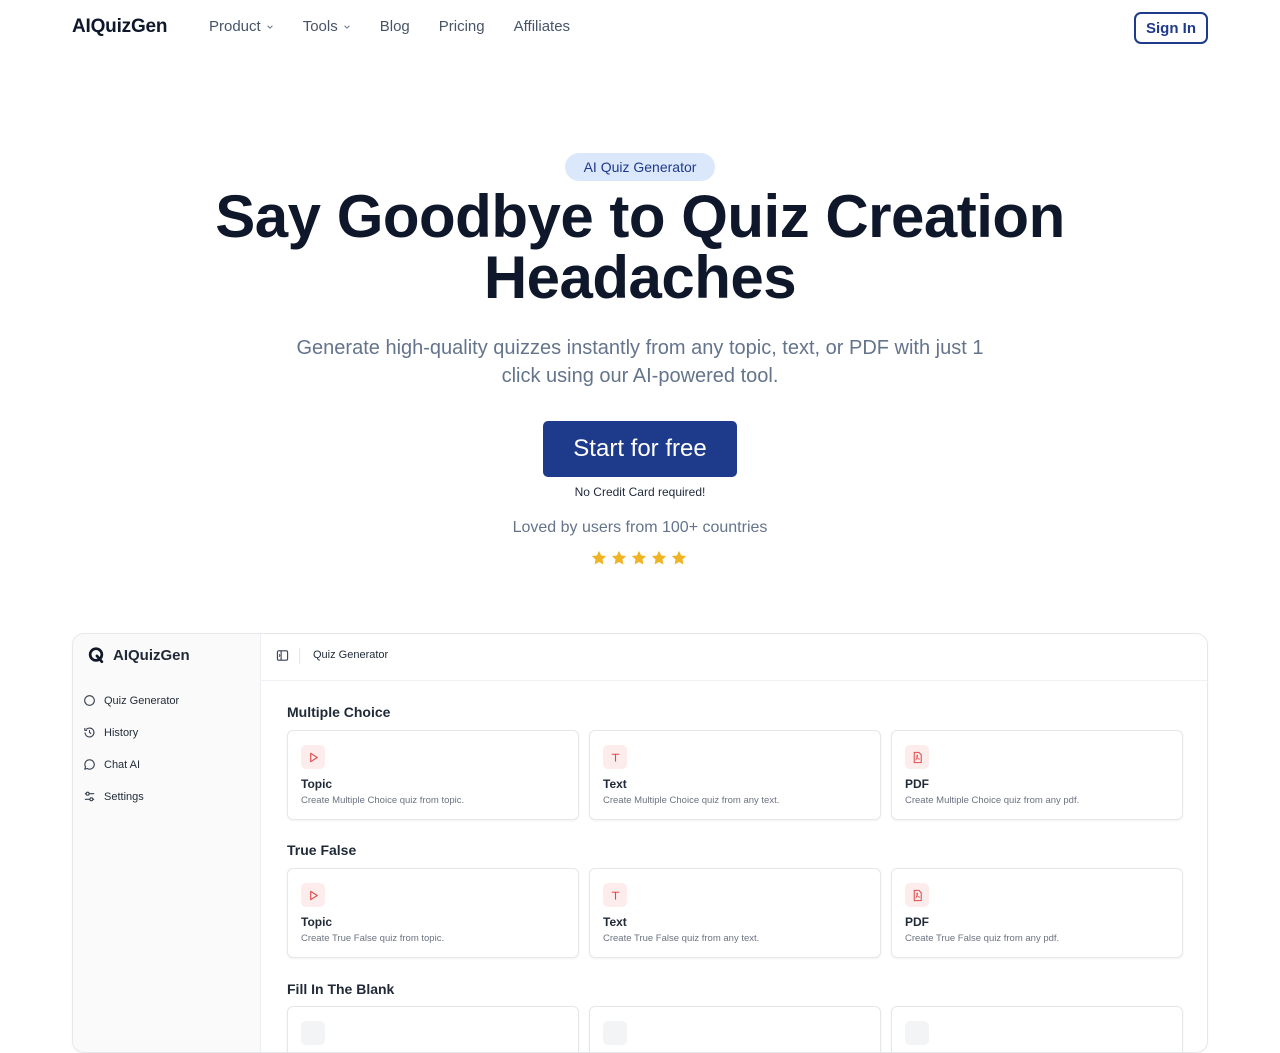 This screenshot has width=1280, height=1053. I want to click on app-logo-icon, so click(96, 655).